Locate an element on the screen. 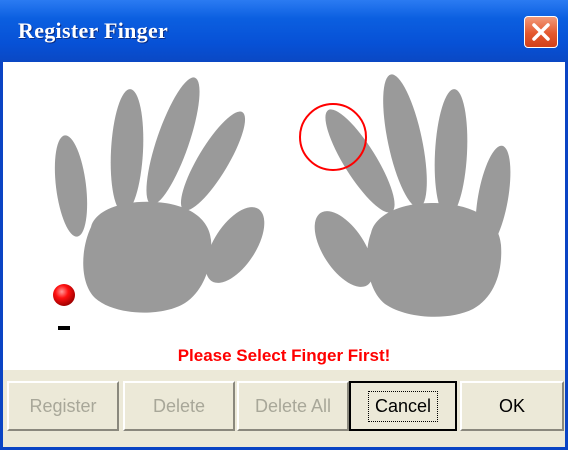  left-ring-finger is located at coordinates (127, 151).